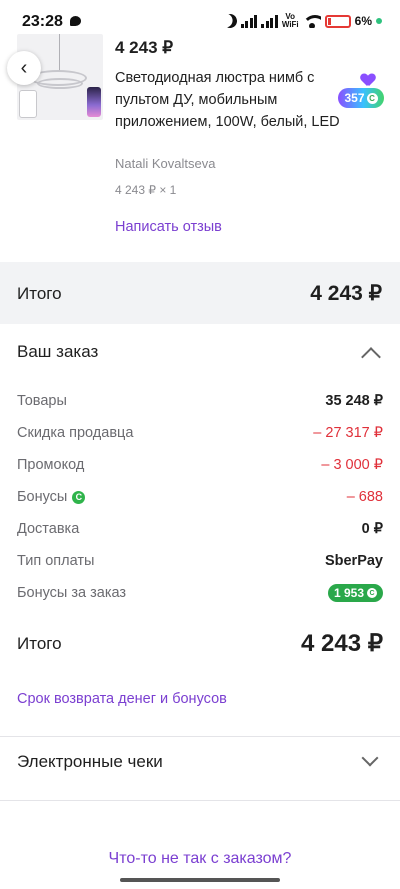  What do you see at coordinates (346, 293) in the screenshot?
I see `total-value: 4 243 ₽` at bounding box center [346, 293].